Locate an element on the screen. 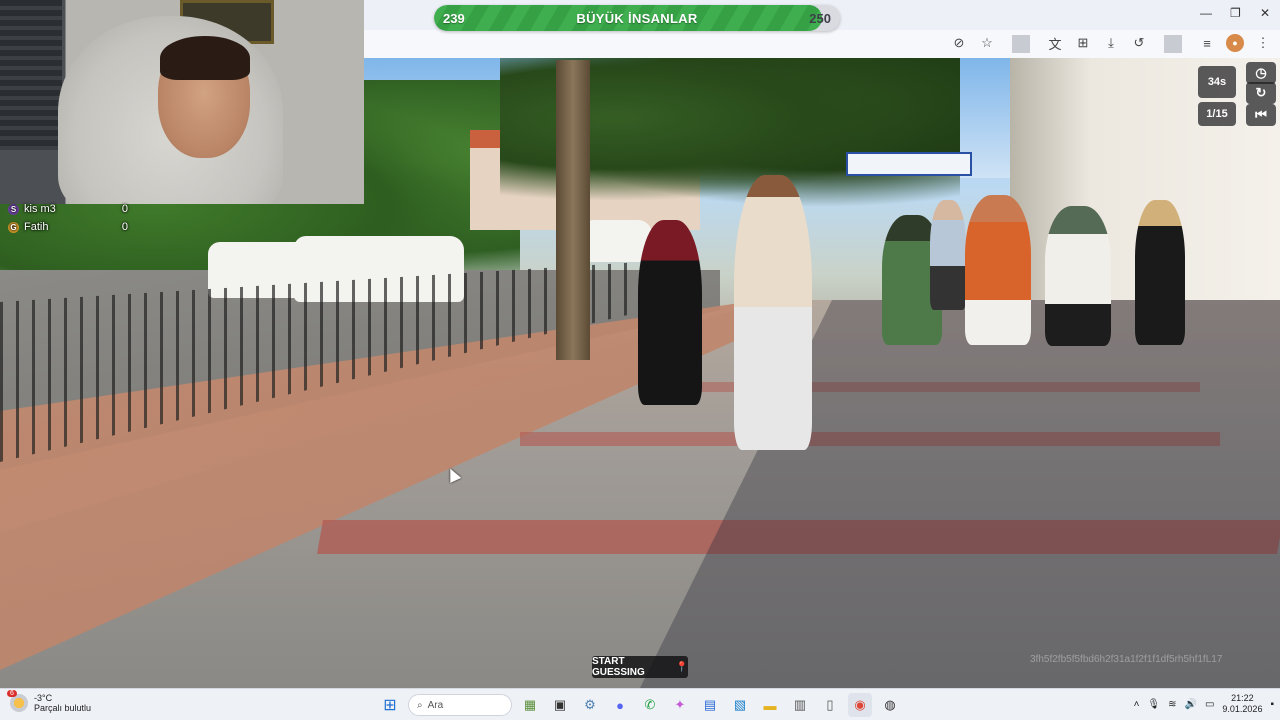 The width and height of the screenshot is (1280, 720). start-guessing-button: START GUESSING 📍 is located at coordinates (640, 667).